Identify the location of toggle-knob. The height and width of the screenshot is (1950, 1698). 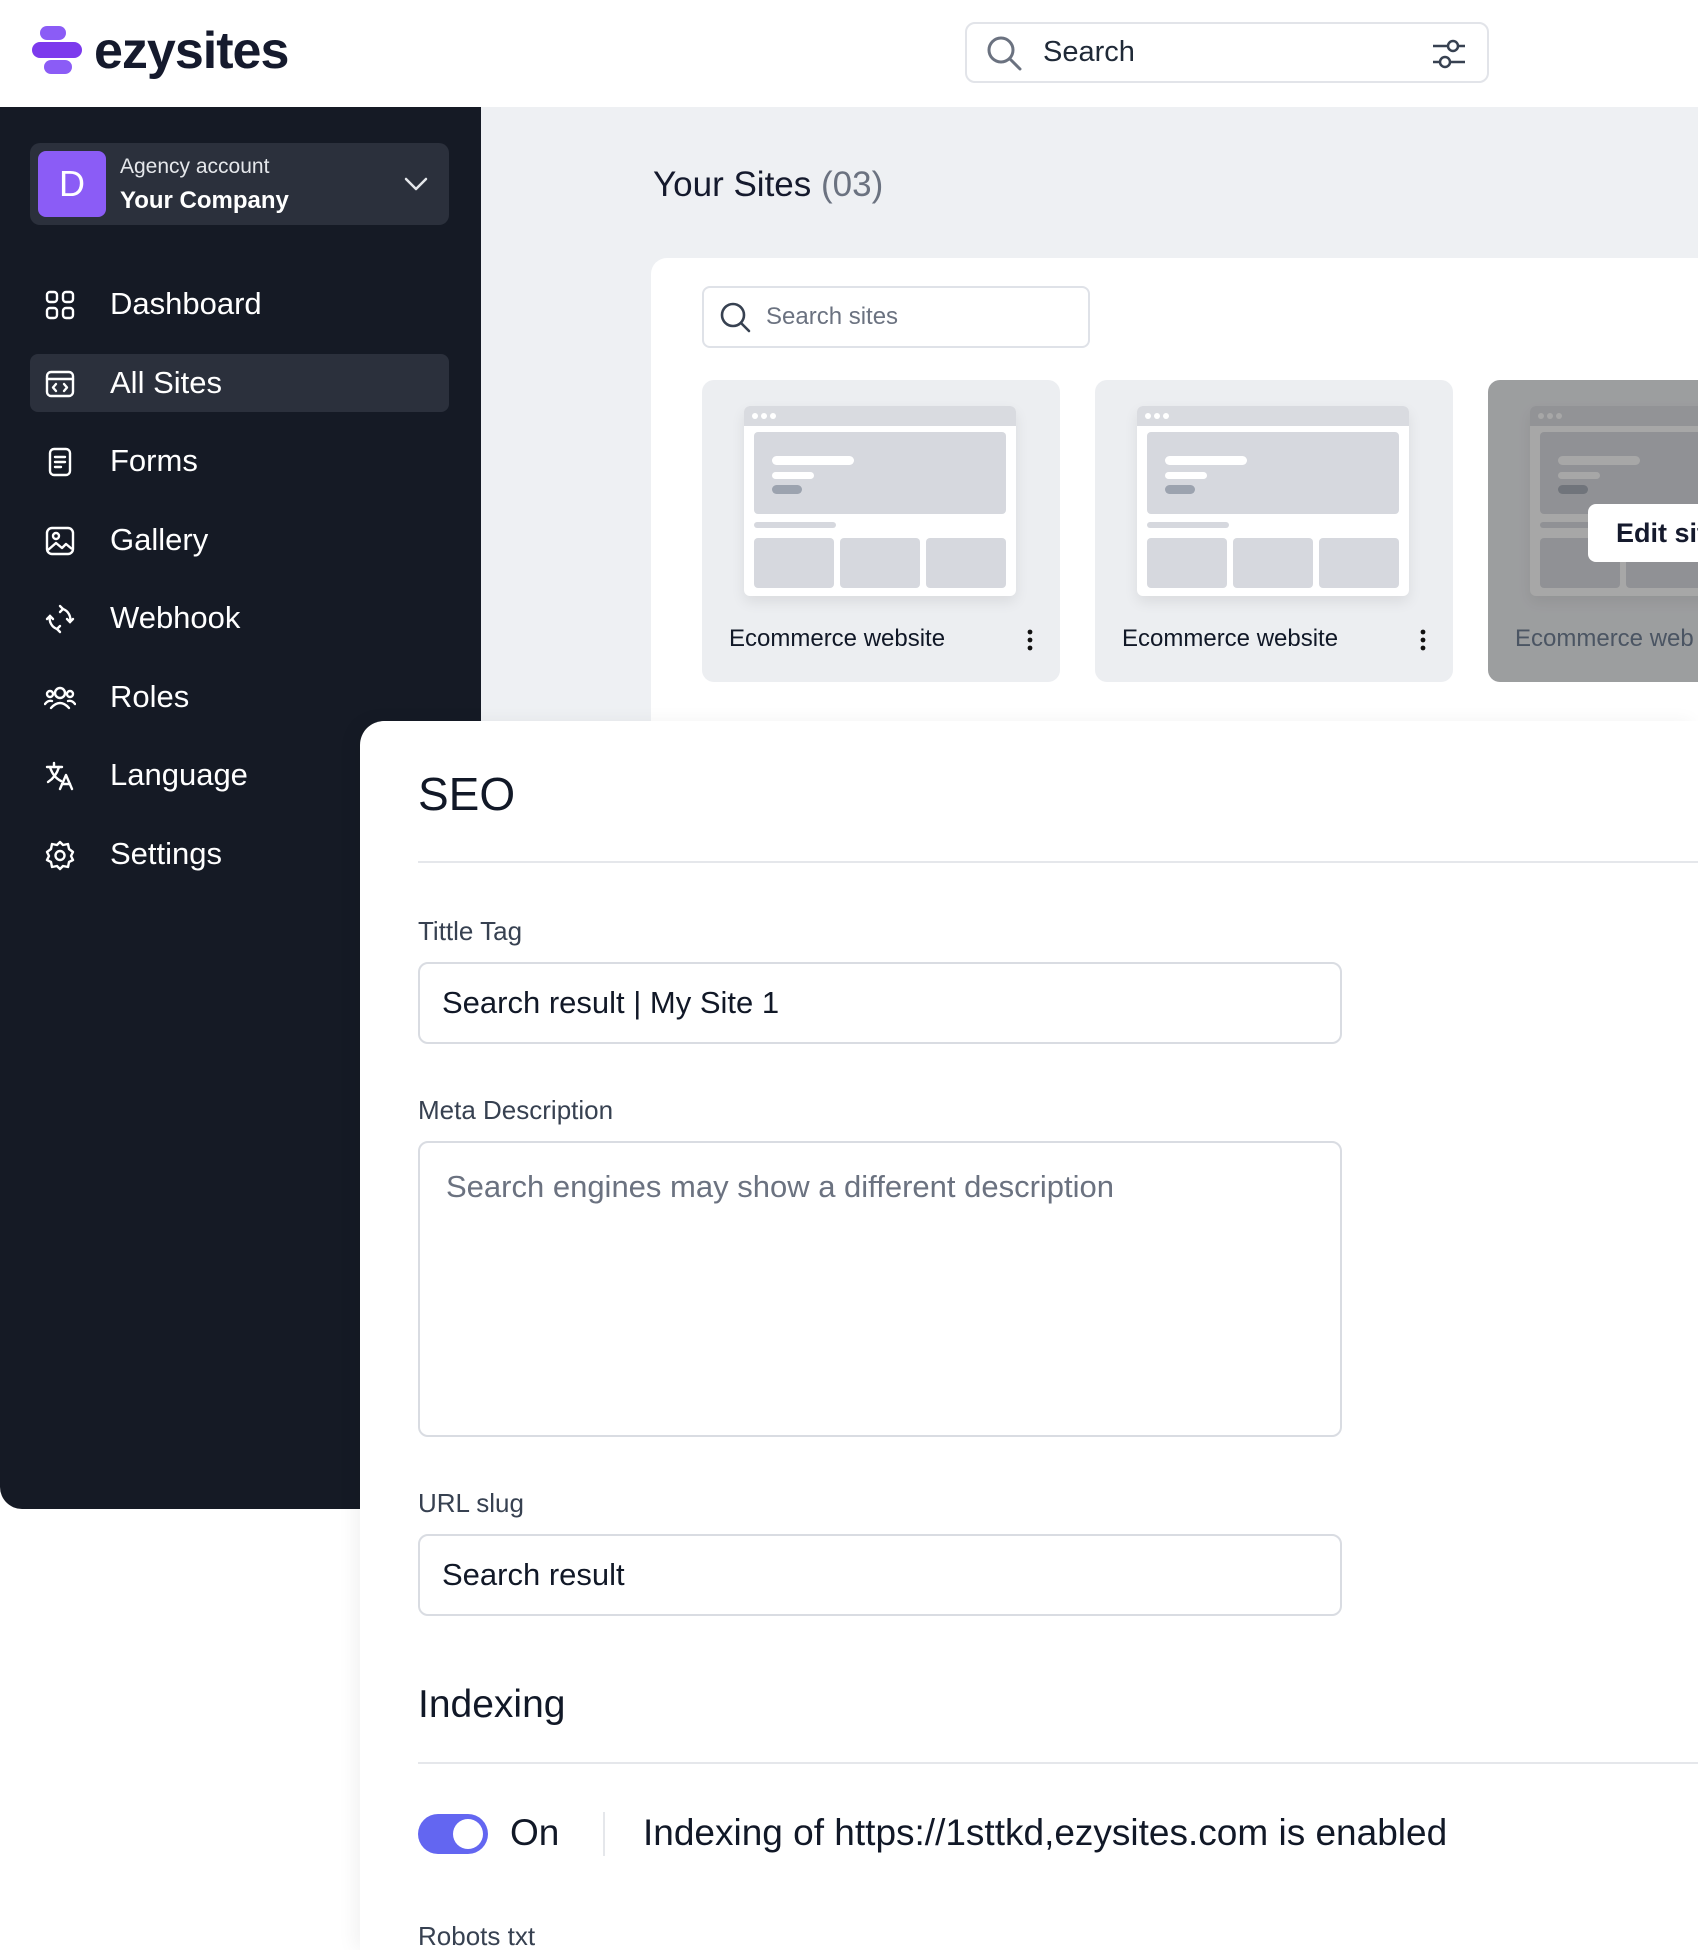
(468, 1834).